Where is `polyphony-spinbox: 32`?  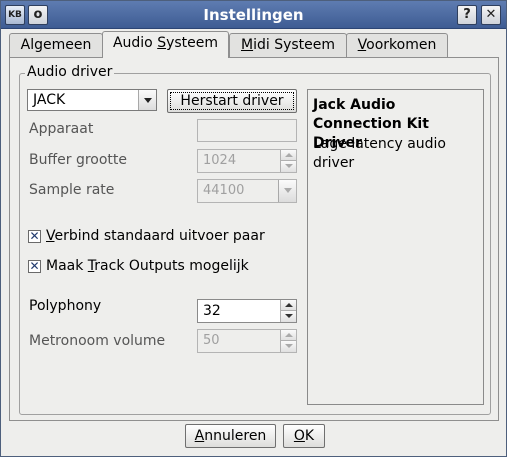 polyphony-spinbox: 32 is located at coordinates (247, 311).